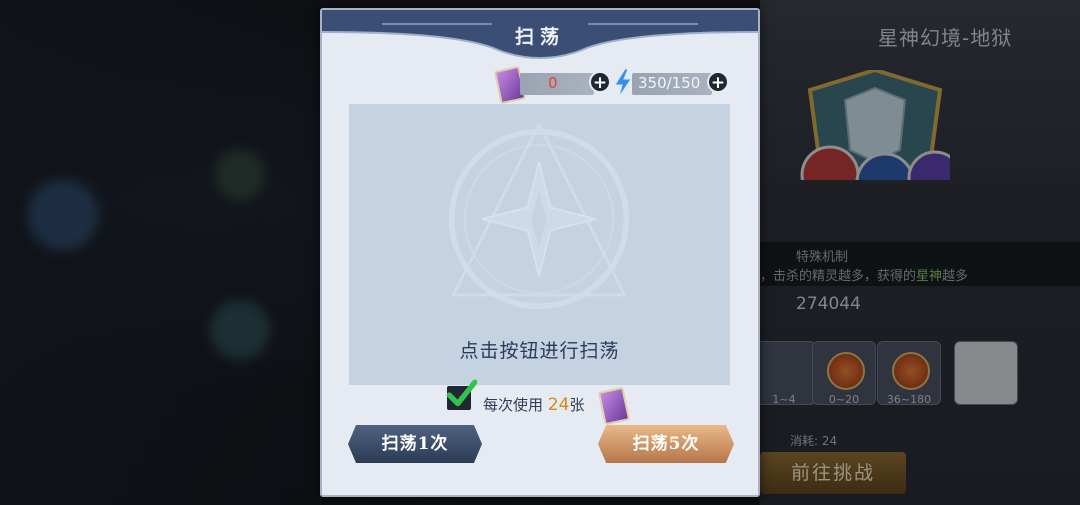 This screenshot has width=1080, height=505. What do you see at coordinates (513, 405) in the screenshot?
I see `use-prefix: 每次使用` at bounding box center [513, 405].